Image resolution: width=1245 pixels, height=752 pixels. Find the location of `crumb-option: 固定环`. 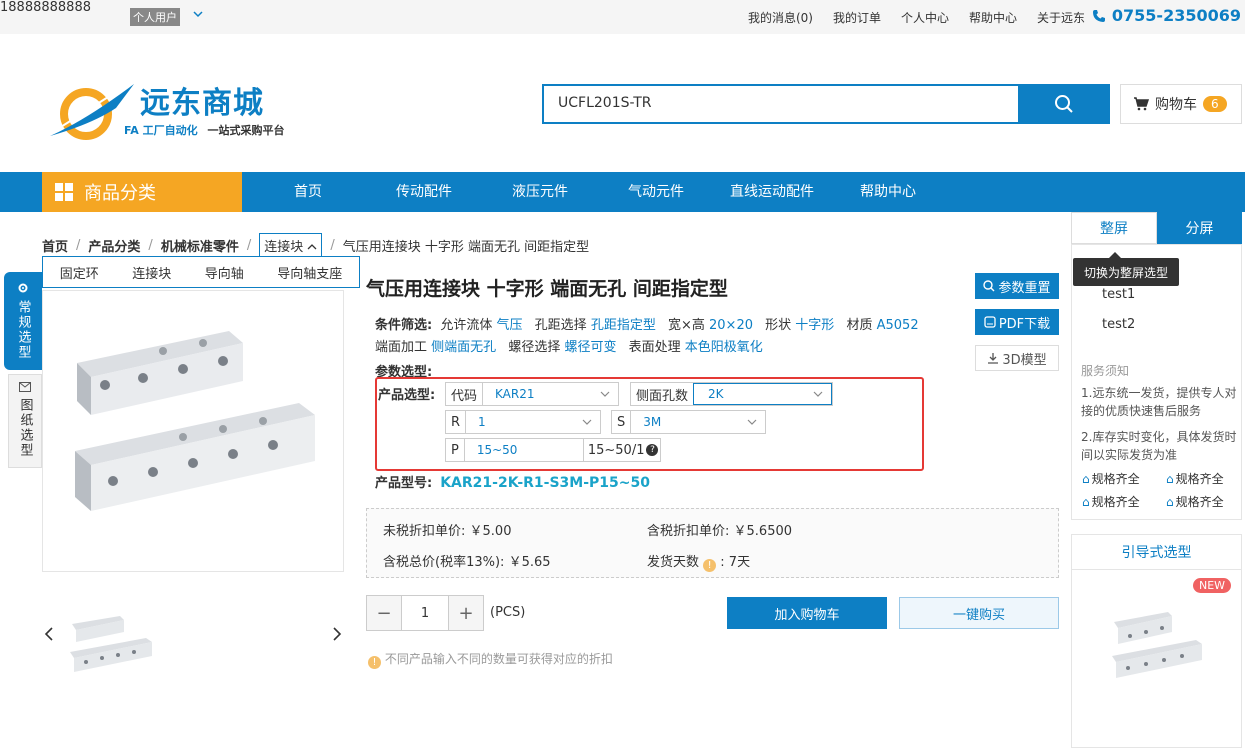

crumb-option: 固定环 is located at coordinates (79, 272).